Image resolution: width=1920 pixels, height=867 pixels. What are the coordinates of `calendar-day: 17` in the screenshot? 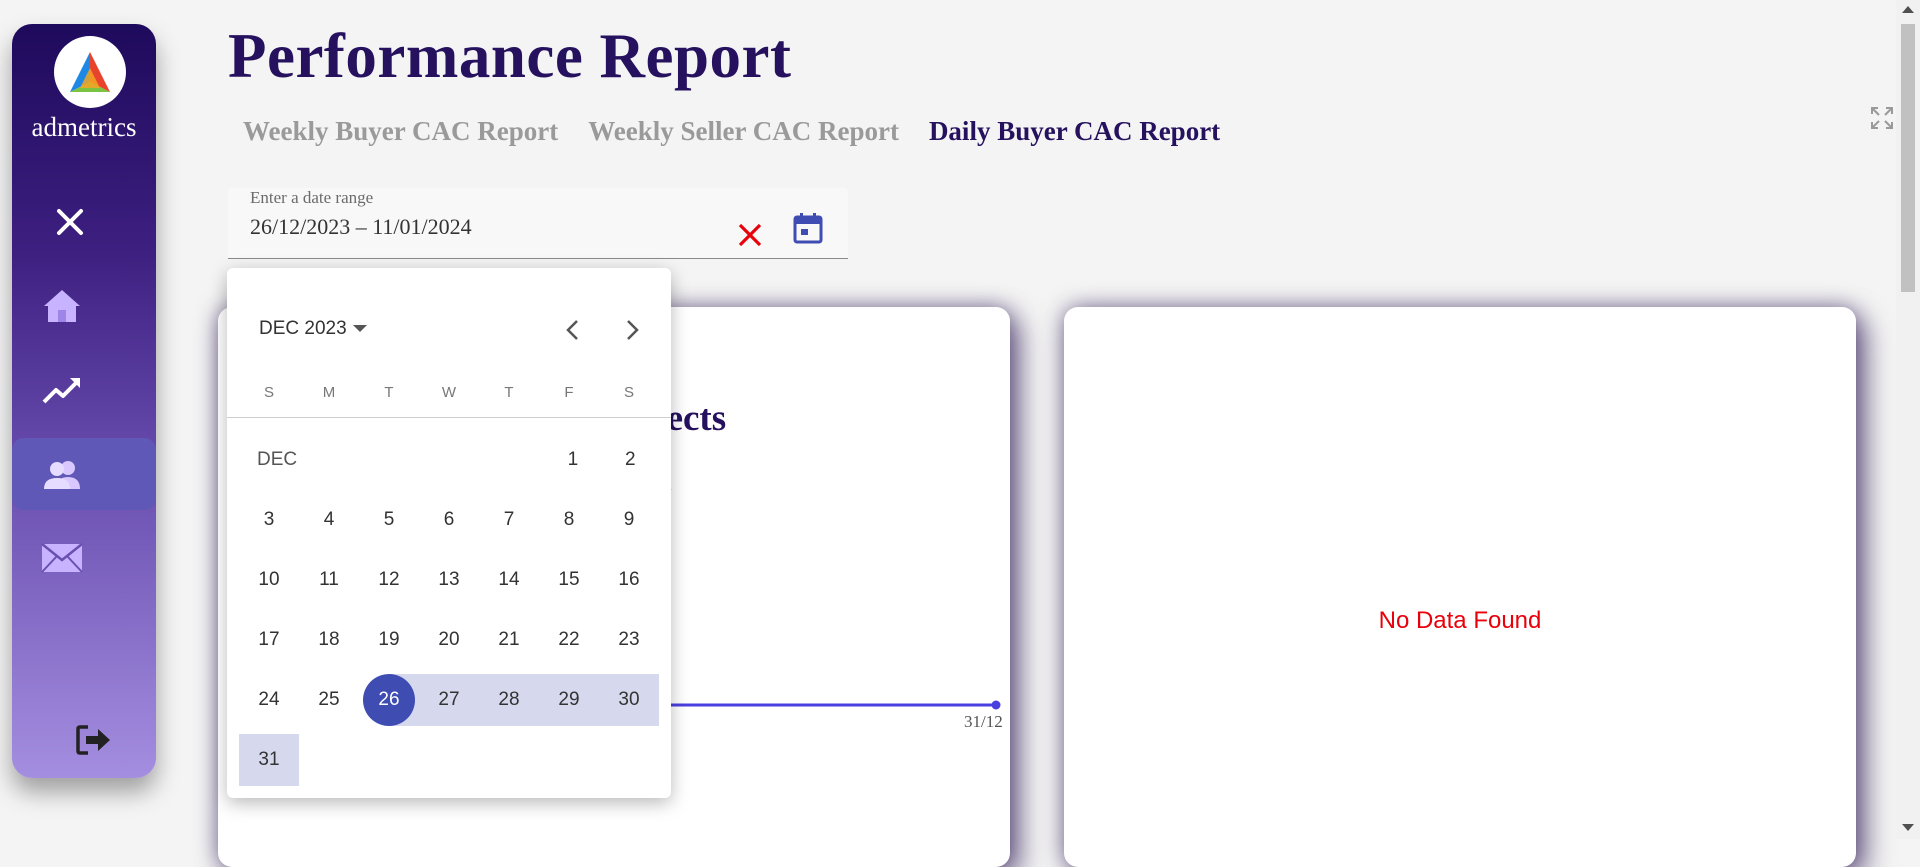 It's located at (269, 640).